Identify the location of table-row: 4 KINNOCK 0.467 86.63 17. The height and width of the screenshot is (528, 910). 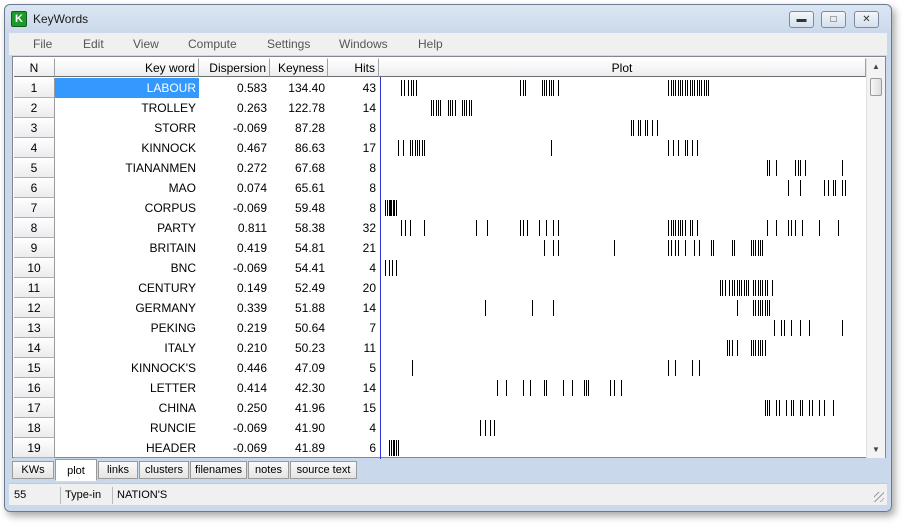
(440, 148).